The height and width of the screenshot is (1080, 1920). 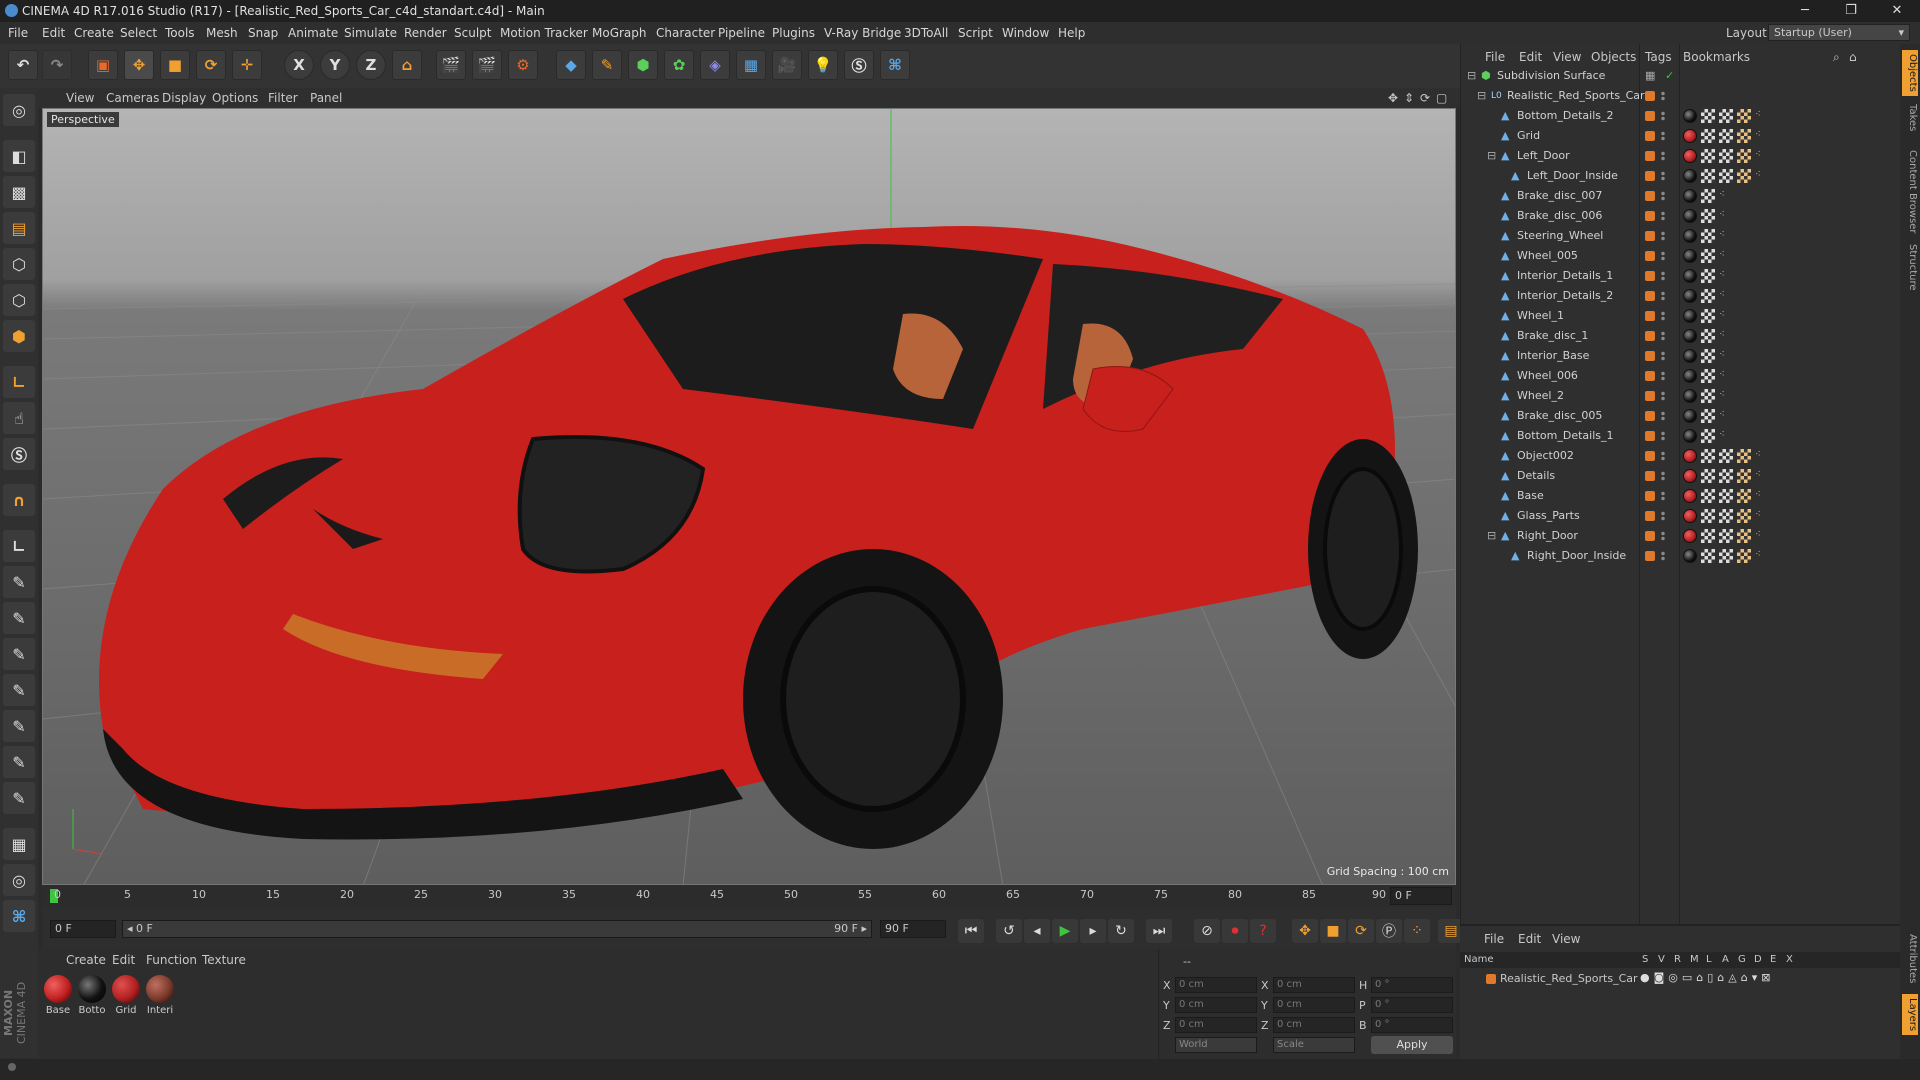 What do you see at coordinates (1681, 76) in the screenshot?
I see `object-row: ⊟ ⬢ Subdivision Surface ▦ ✓` at bounding box center [1681, 76].